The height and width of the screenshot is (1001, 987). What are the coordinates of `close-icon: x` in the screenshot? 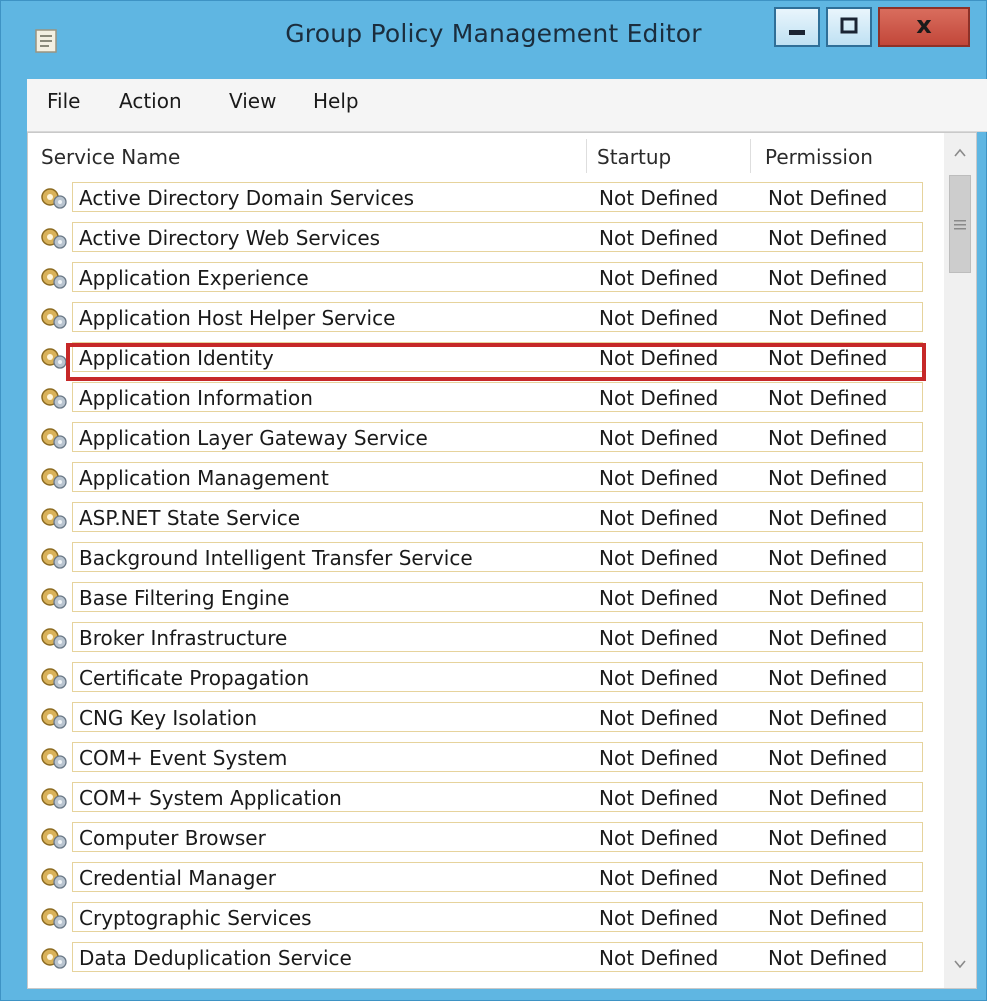 It's located at (924, 25).